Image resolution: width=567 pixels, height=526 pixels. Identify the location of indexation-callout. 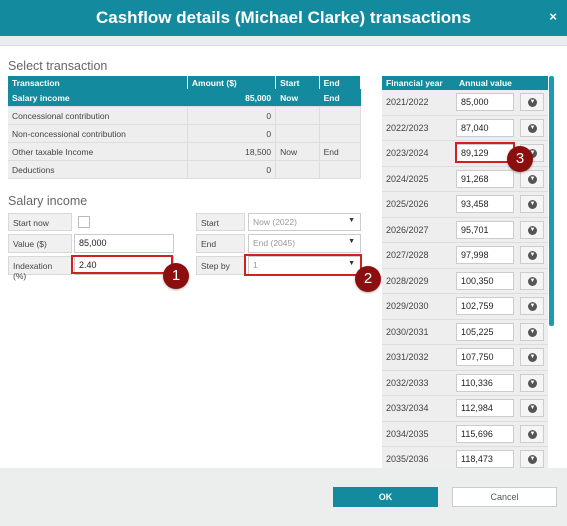
(122, 264).